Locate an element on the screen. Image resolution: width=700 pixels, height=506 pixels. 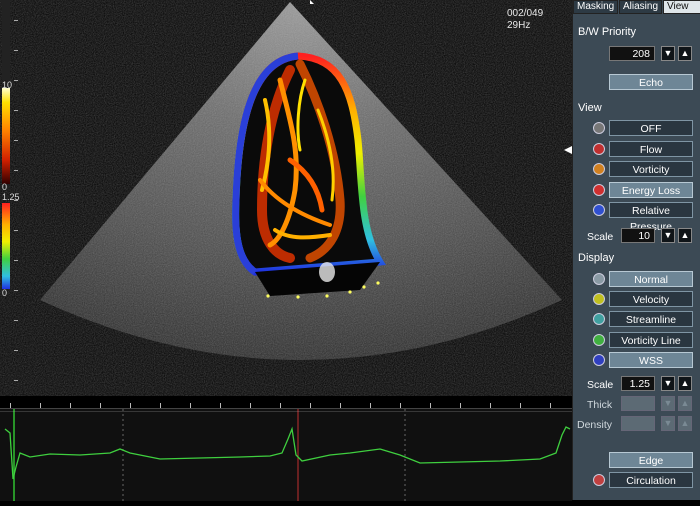
flow-icon is located at coordinates (599, 149).